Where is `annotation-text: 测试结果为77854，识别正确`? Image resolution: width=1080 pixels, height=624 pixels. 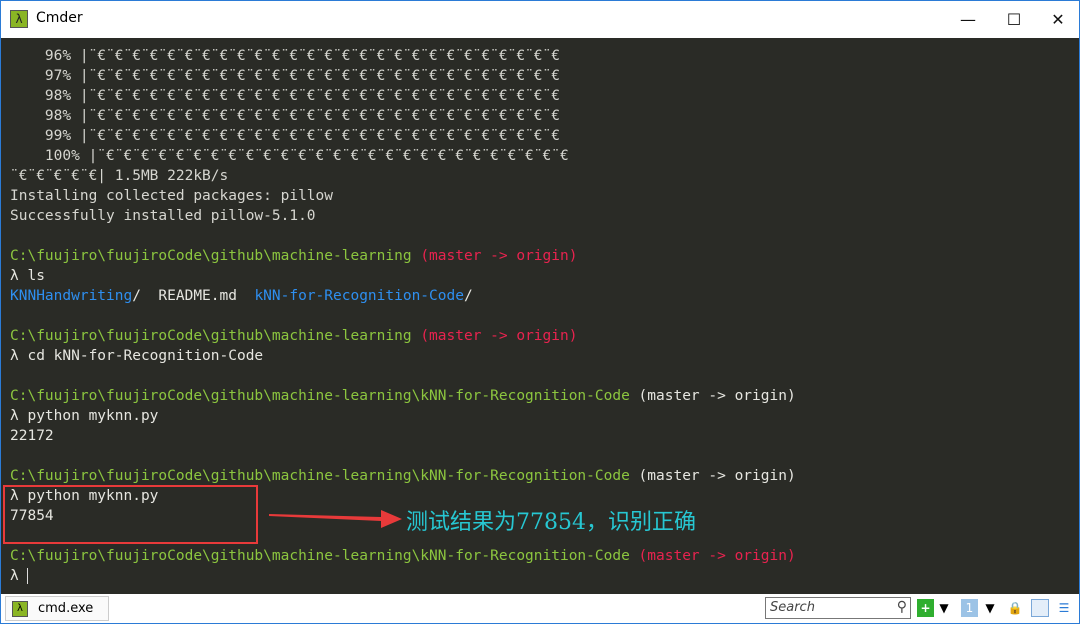 annotation-text: 测试结果为77854，识别正确 is located at coordinates (551, 522).